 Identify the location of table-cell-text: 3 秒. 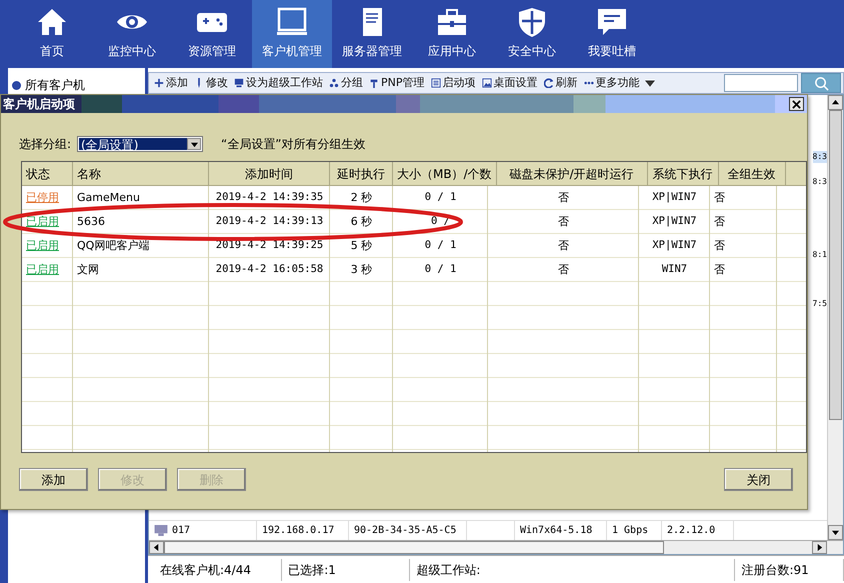
(362, 270).